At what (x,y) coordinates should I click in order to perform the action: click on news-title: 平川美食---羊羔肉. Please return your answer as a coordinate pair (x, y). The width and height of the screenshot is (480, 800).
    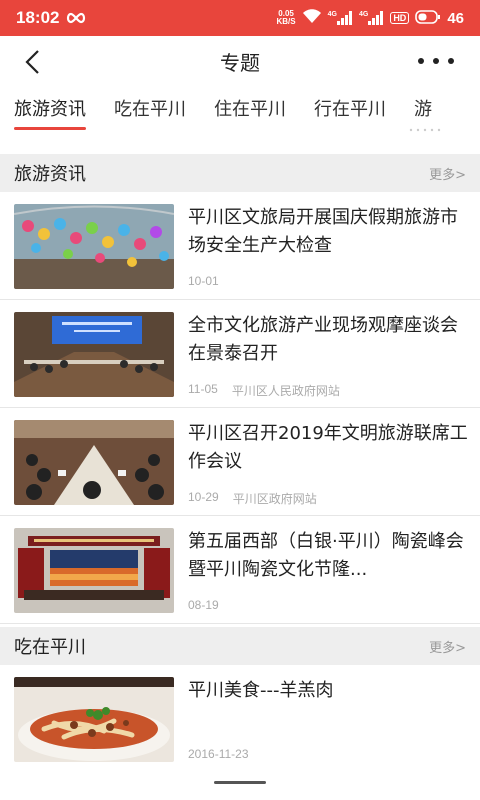
    Looking at the image, I should click on (261, 690).